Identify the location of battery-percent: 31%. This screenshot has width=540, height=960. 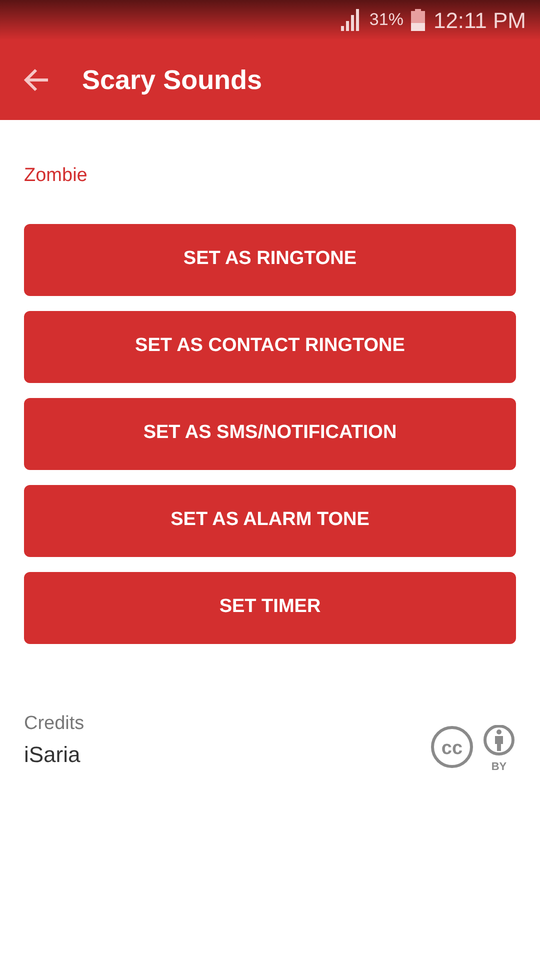
(386, 20).